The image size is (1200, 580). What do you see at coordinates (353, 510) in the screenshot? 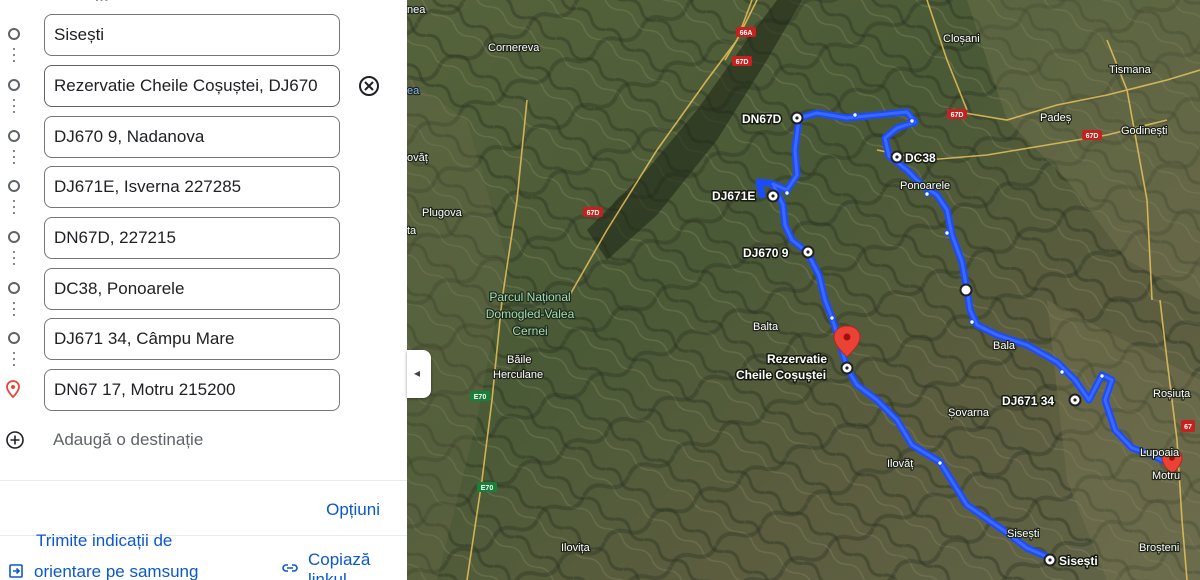
I see `options-button: Opțiuni` at bounding box center [353, 510].